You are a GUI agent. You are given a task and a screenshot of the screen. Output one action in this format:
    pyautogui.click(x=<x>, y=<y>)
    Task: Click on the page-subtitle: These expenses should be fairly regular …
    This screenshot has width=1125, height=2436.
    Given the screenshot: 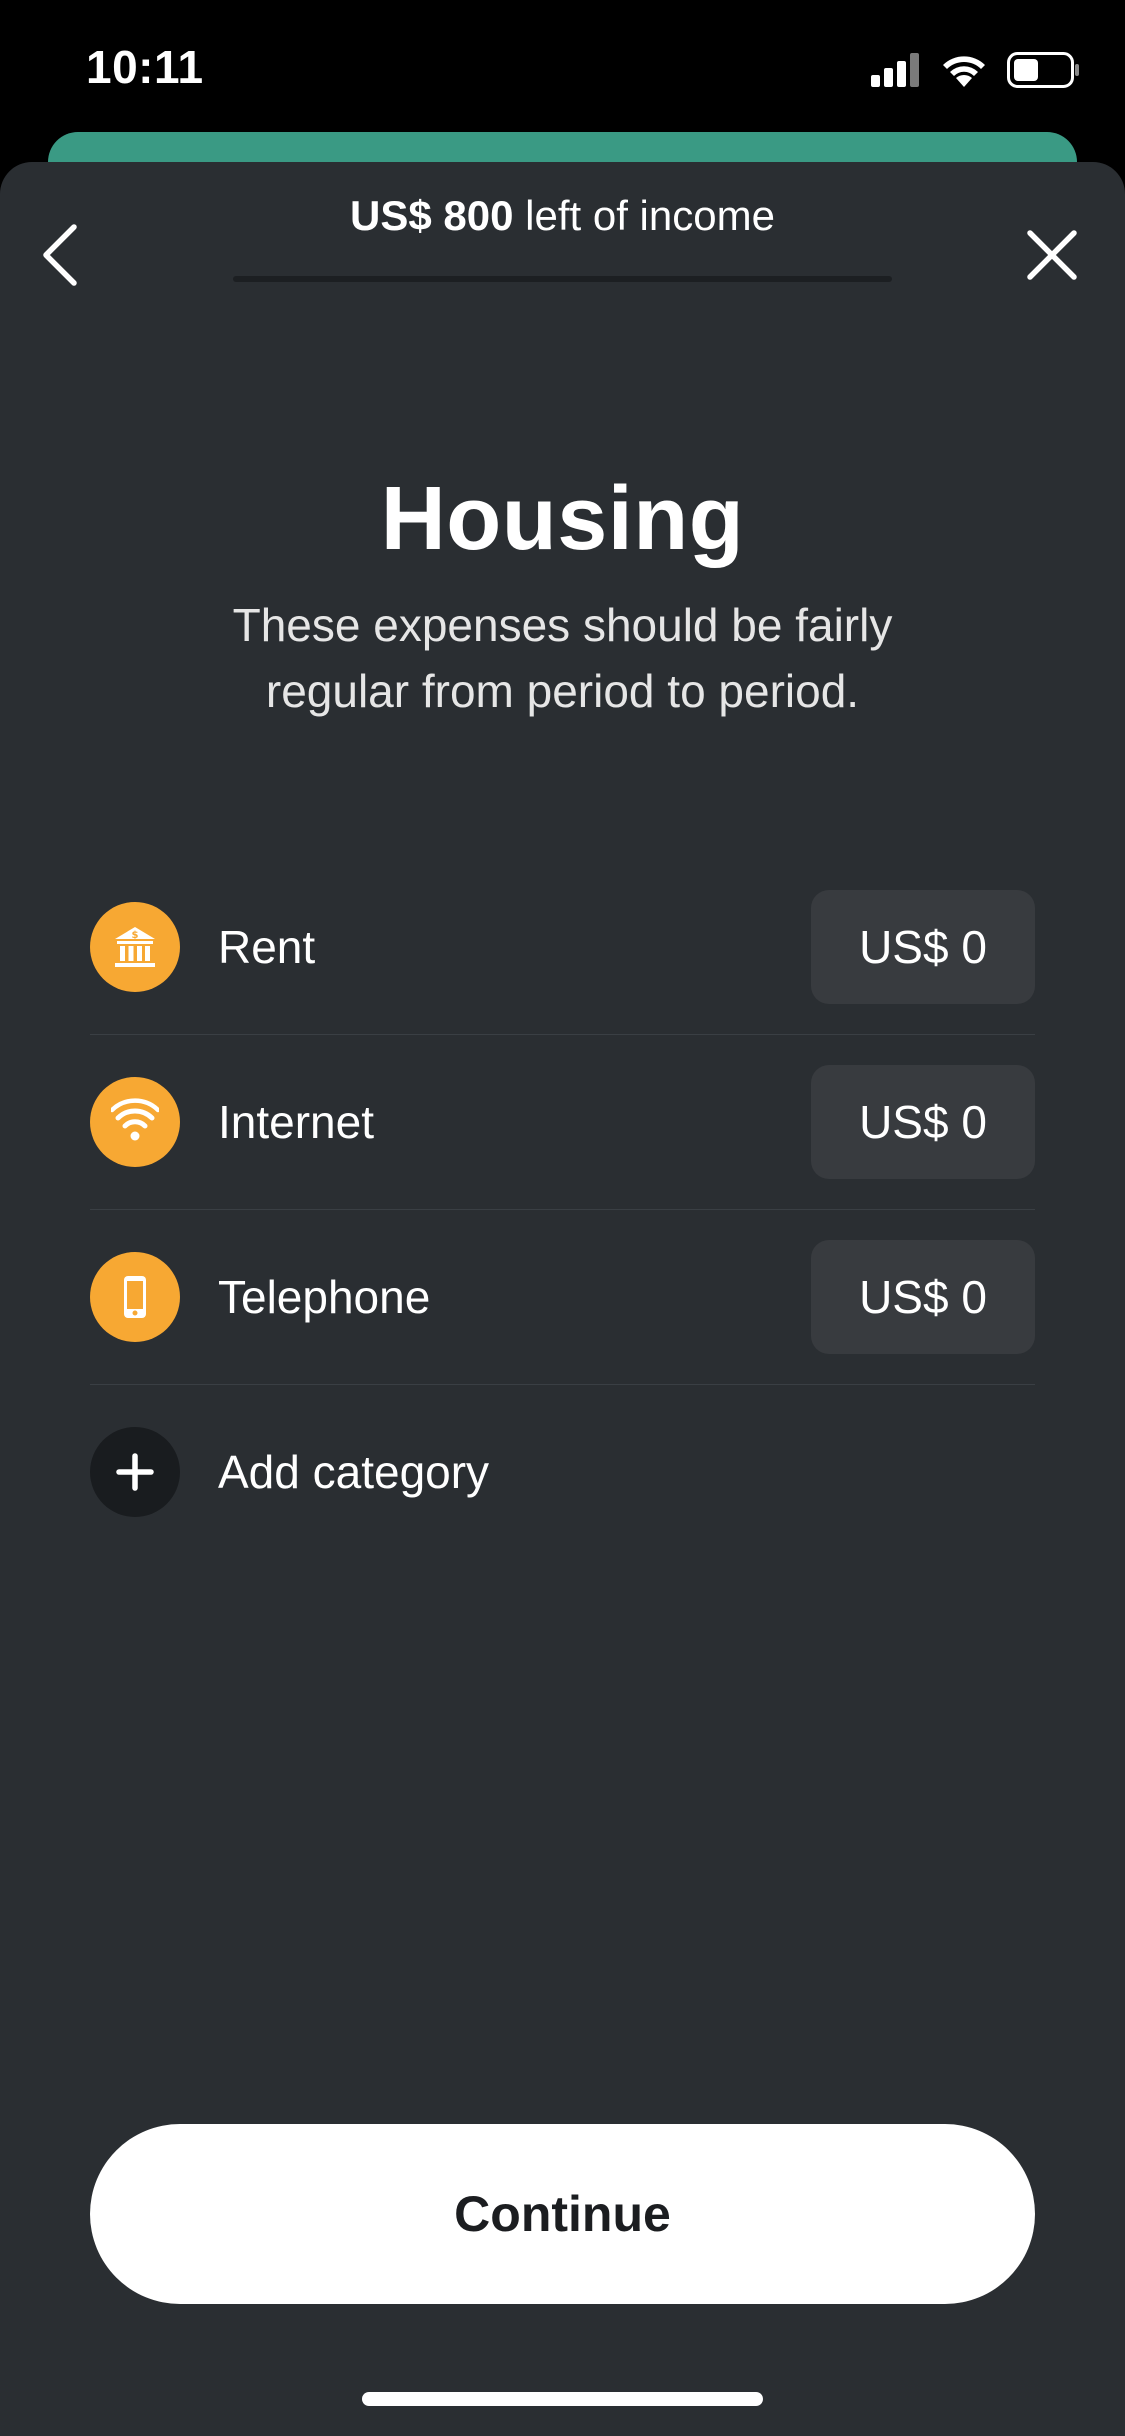 What is the action you would take?
    pyautogui.click(x=562, y=658)
    